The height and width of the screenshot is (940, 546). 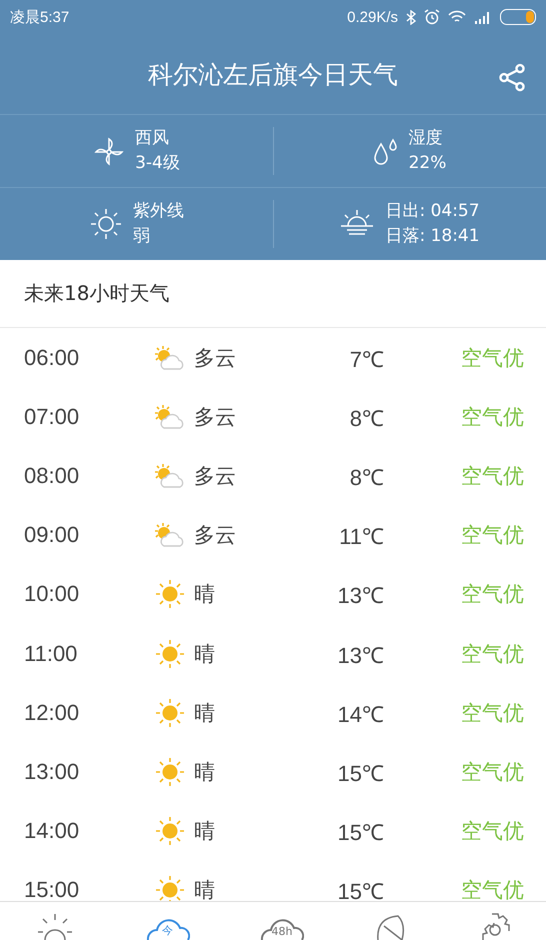 I want to click on detail-value: 弱, so click(x=142, y=236).